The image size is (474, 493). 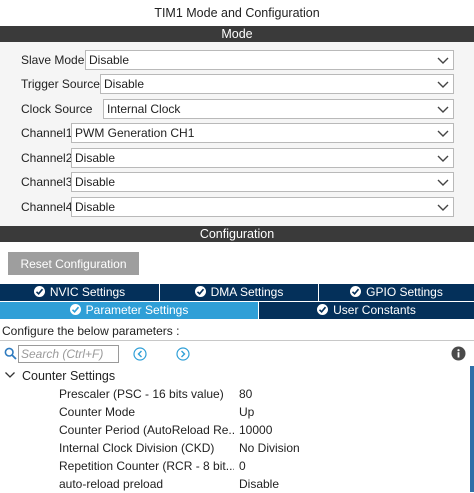 What do you see at coordinates (47, 182) in the screenshot?
I see `channel3-label: Channel3` at bounding box center [47, 182].